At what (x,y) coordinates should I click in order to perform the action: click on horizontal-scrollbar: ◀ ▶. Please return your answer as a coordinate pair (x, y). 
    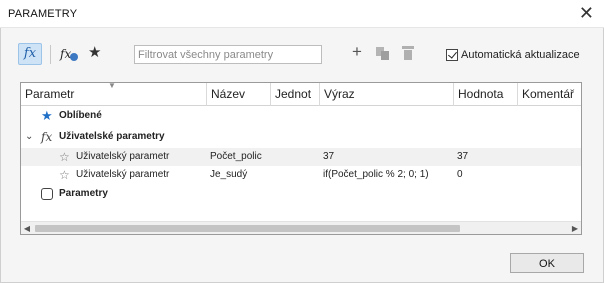
    Looking at the image, I should click on (301, 227).